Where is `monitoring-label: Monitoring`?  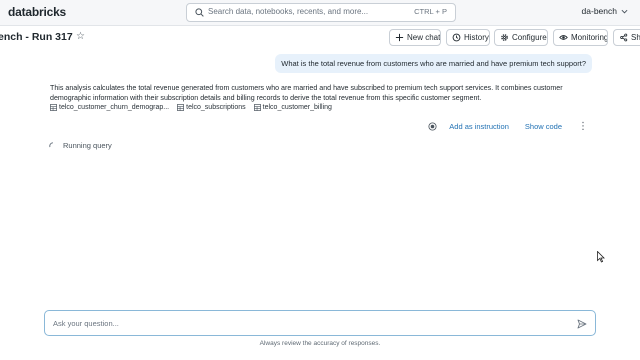 monitoring-label: Monitoring is located at coordinates (589, 37).